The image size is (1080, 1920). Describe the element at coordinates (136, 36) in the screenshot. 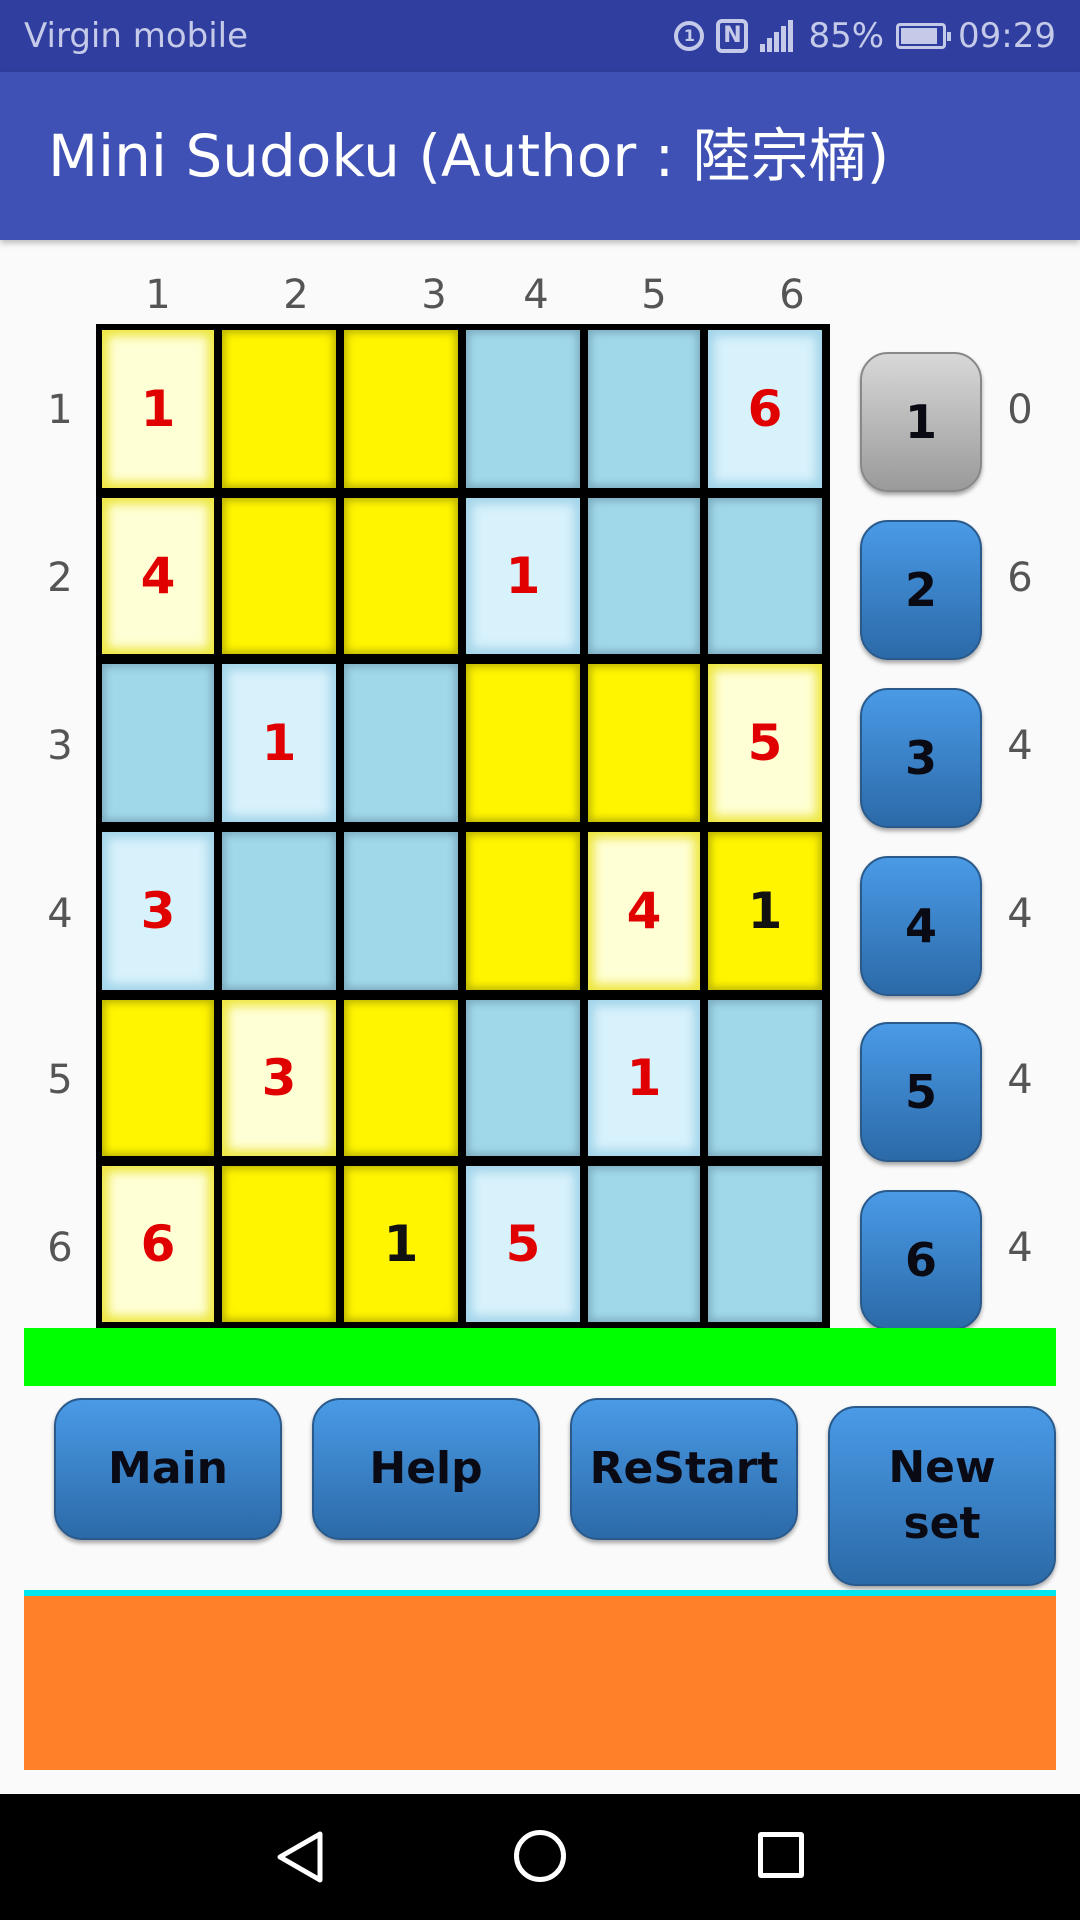

I see `carrier-name: Virgin mobile` at that location.